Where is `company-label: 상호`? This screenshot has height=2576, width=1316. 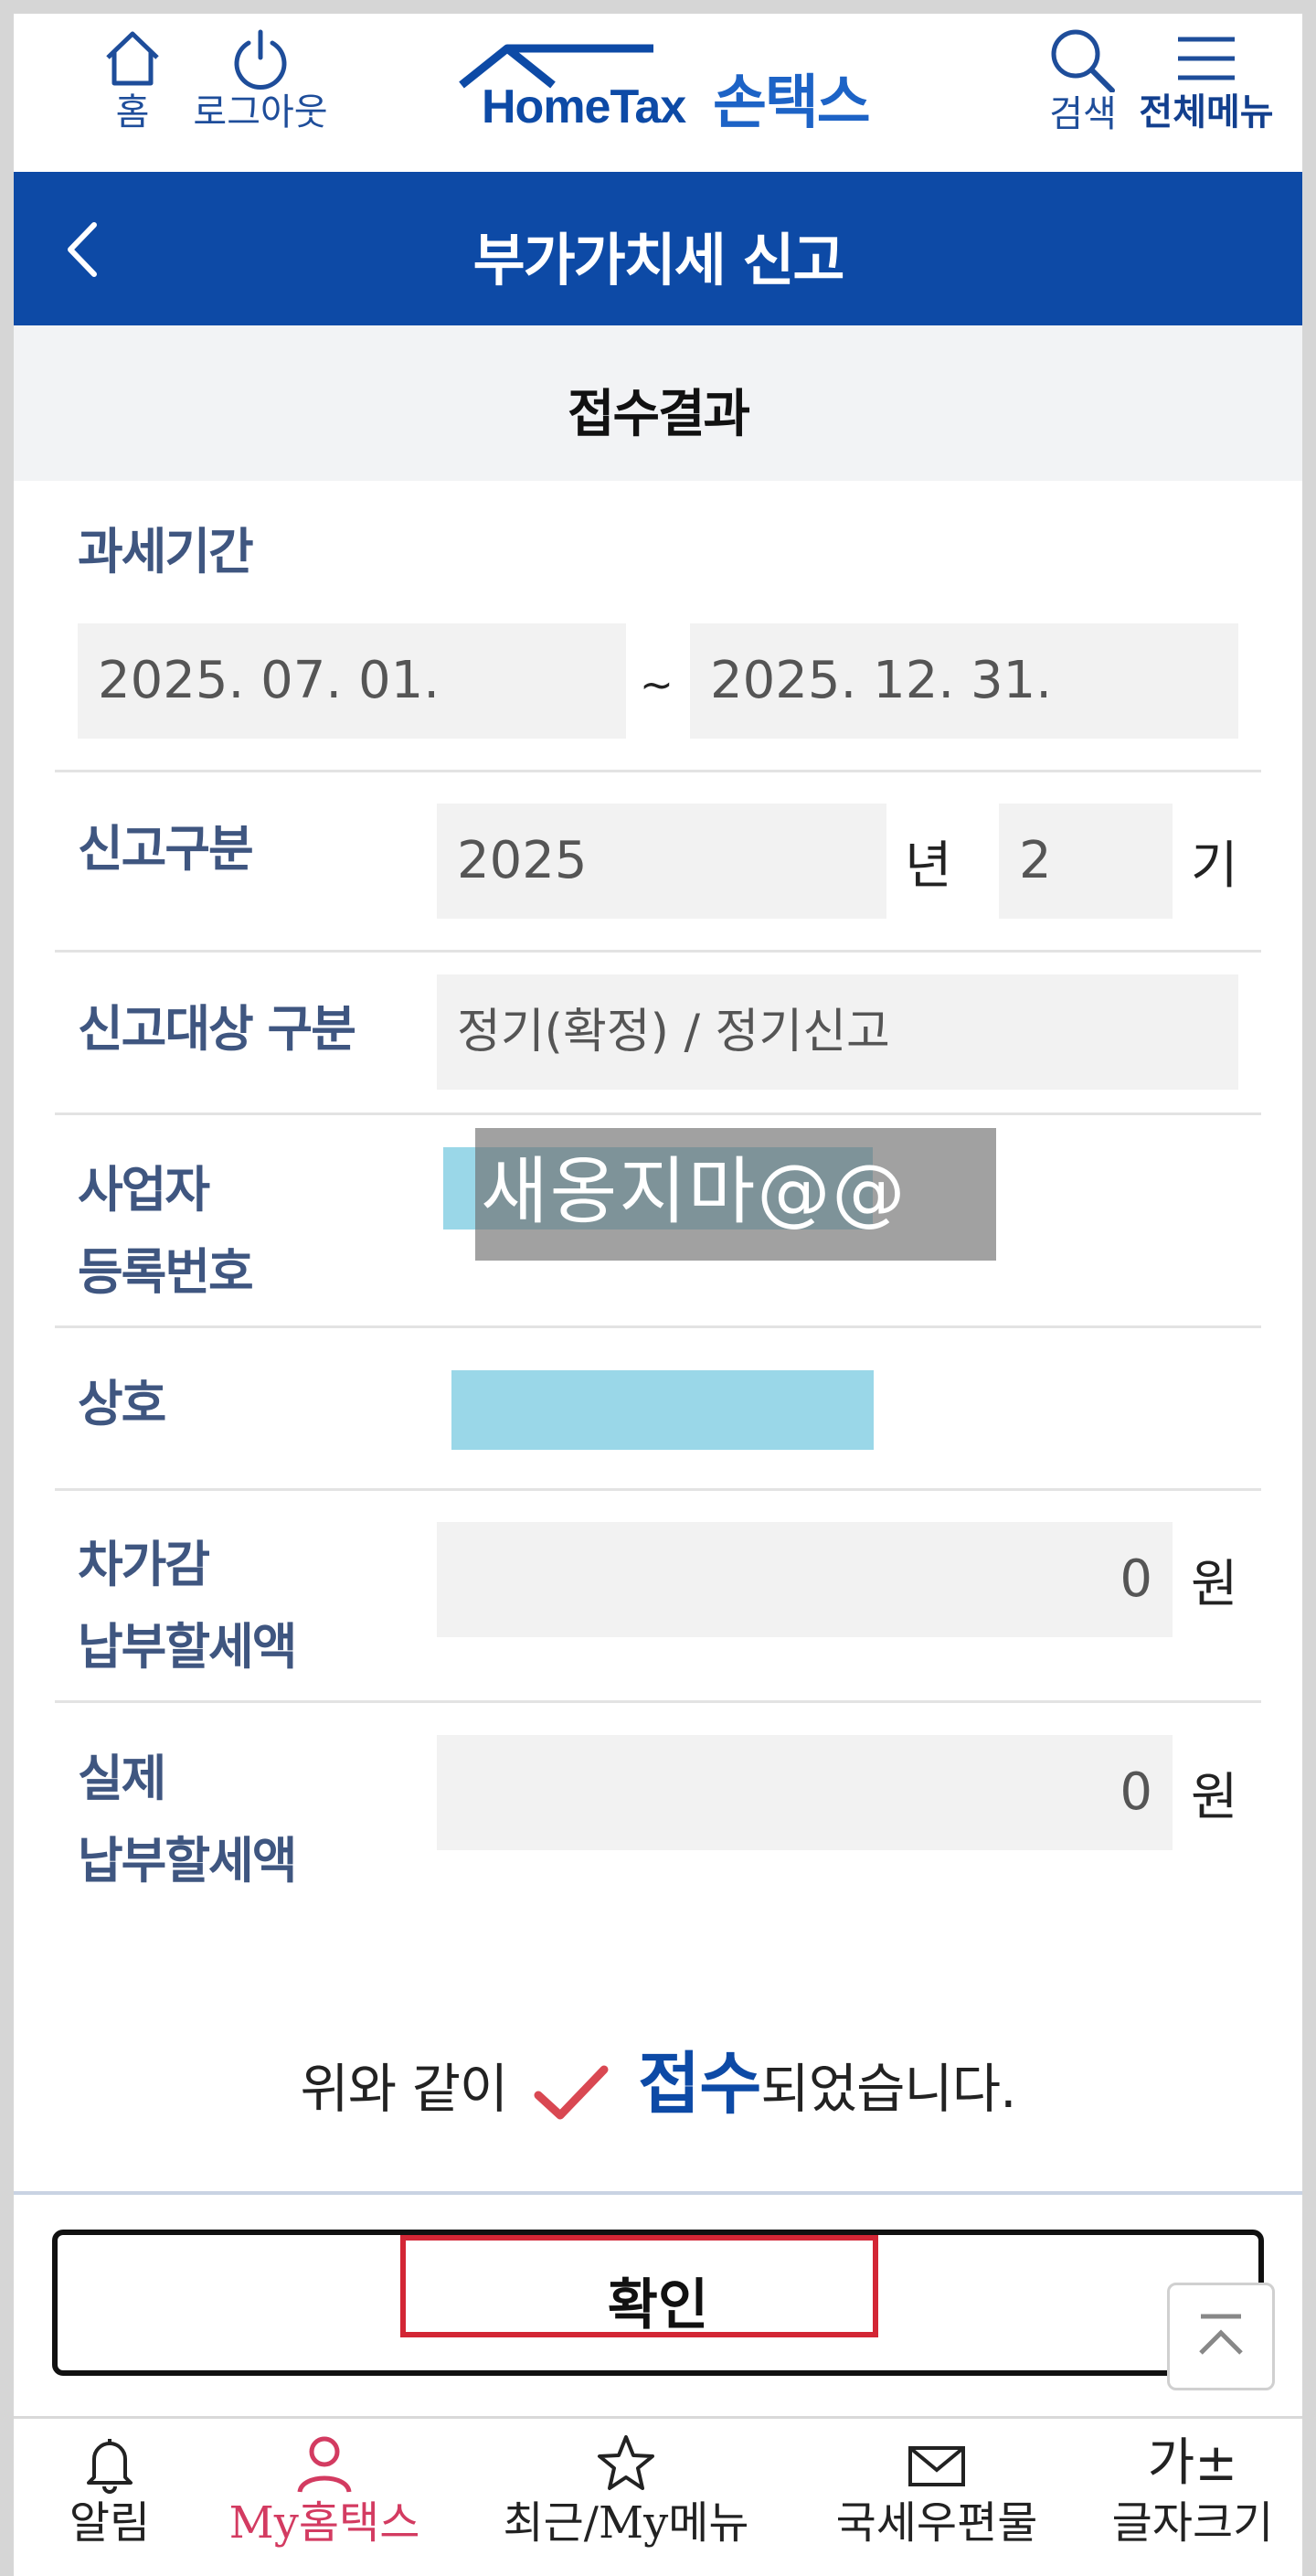
company-label: 상호 is located at coordinates (122, 1403).